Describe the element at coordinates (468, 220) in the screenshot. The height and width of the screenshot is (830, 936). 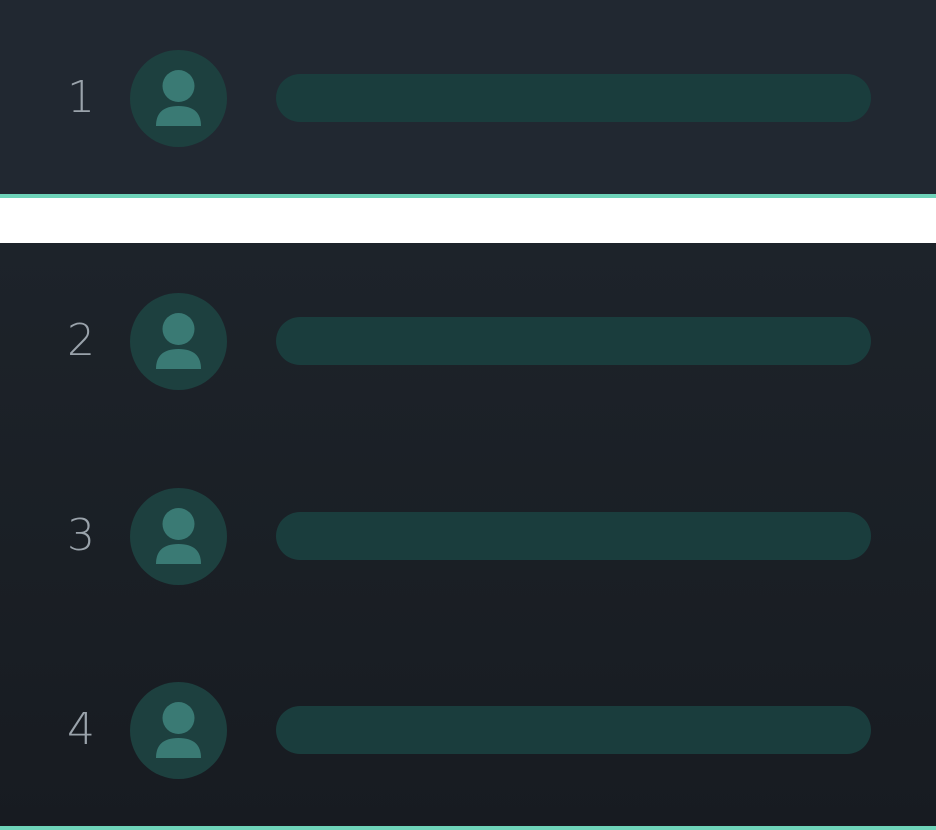
I see `separator` at that location.